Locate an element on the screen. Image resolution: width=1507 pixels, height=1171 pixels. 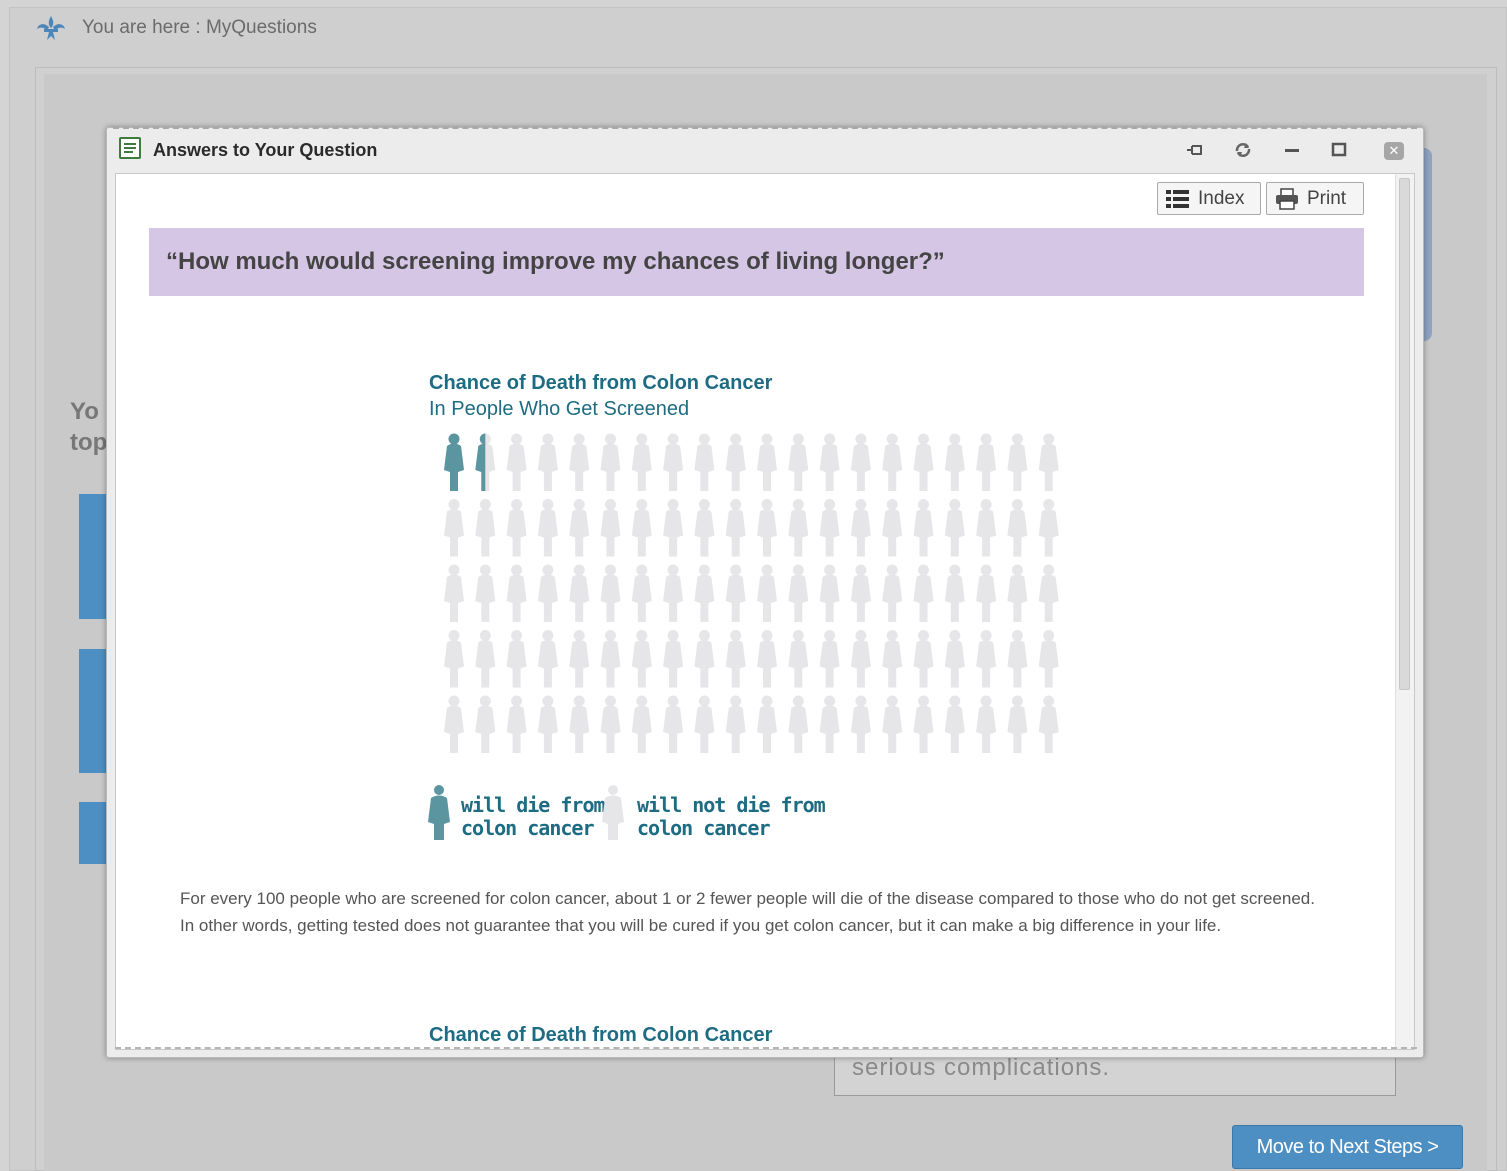
modal-scrollbar is located at coordinates (1404, 611).